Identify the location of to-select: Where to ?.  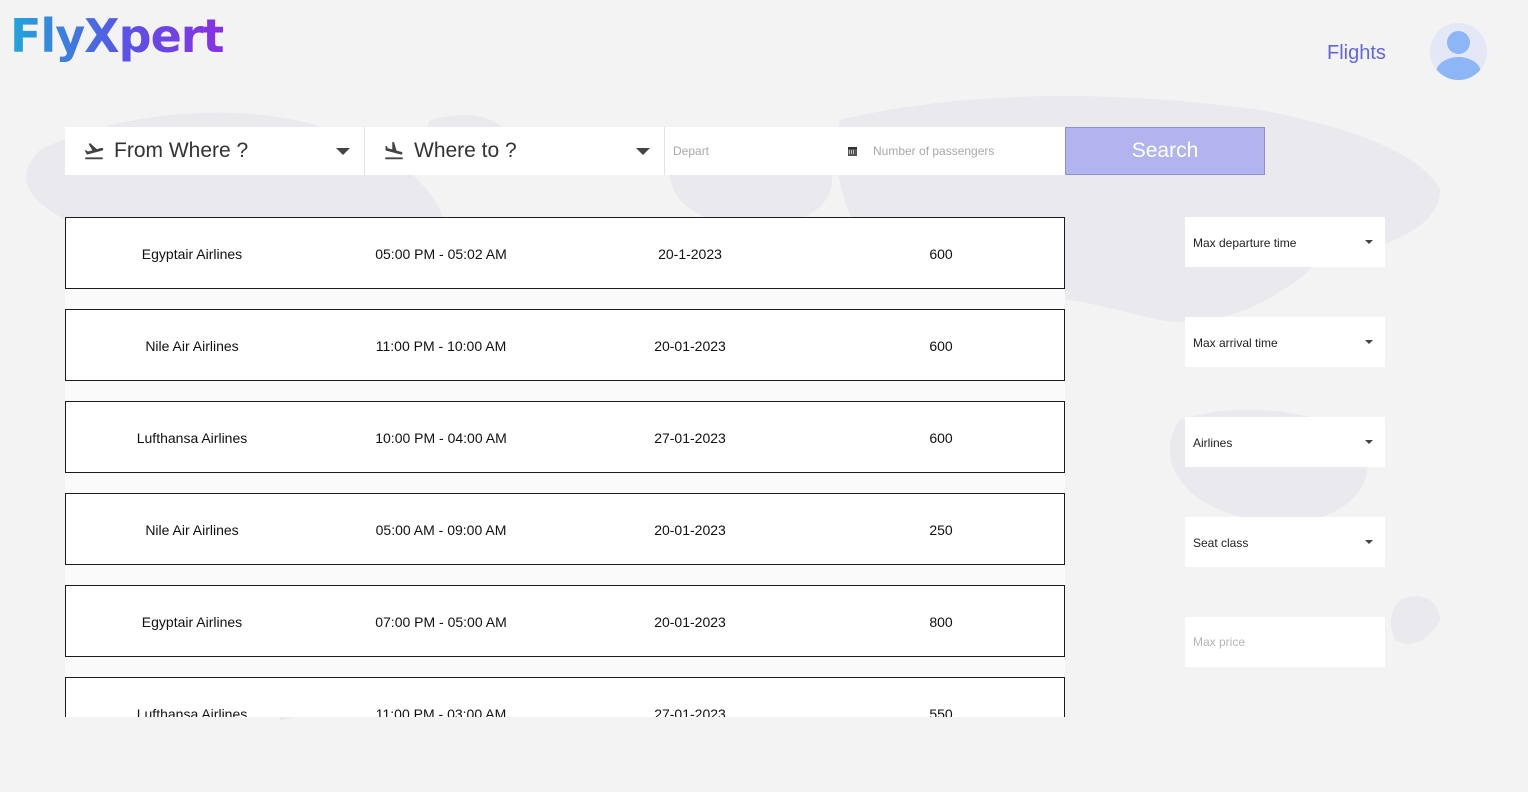
(515, 151).